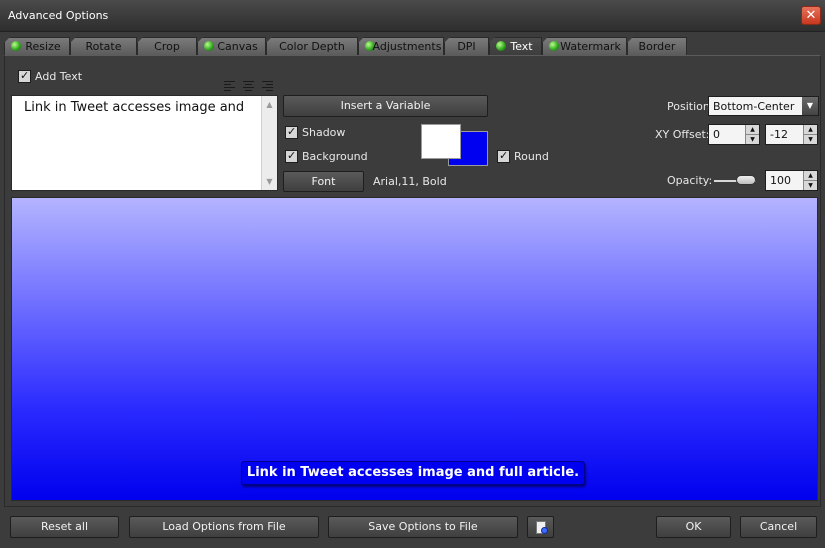 This screenshot has height=548, width=825. What do you see at coordinates (43, 46) in the screenshot?
I see `tab-label: Resize` at bounding box center [43, 46].